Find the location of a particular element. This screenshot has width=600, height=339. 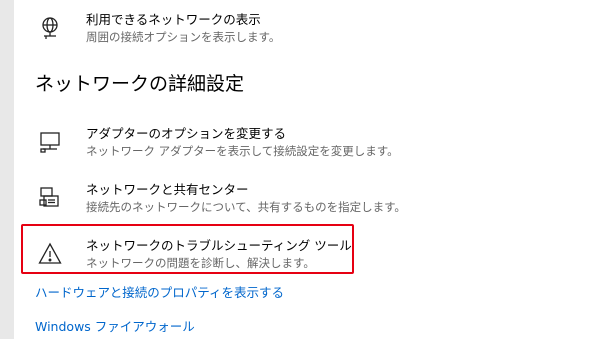

troubleshooter-title: ネットワークのトラブルシューティング ツール is located at coordinates (219, 245).